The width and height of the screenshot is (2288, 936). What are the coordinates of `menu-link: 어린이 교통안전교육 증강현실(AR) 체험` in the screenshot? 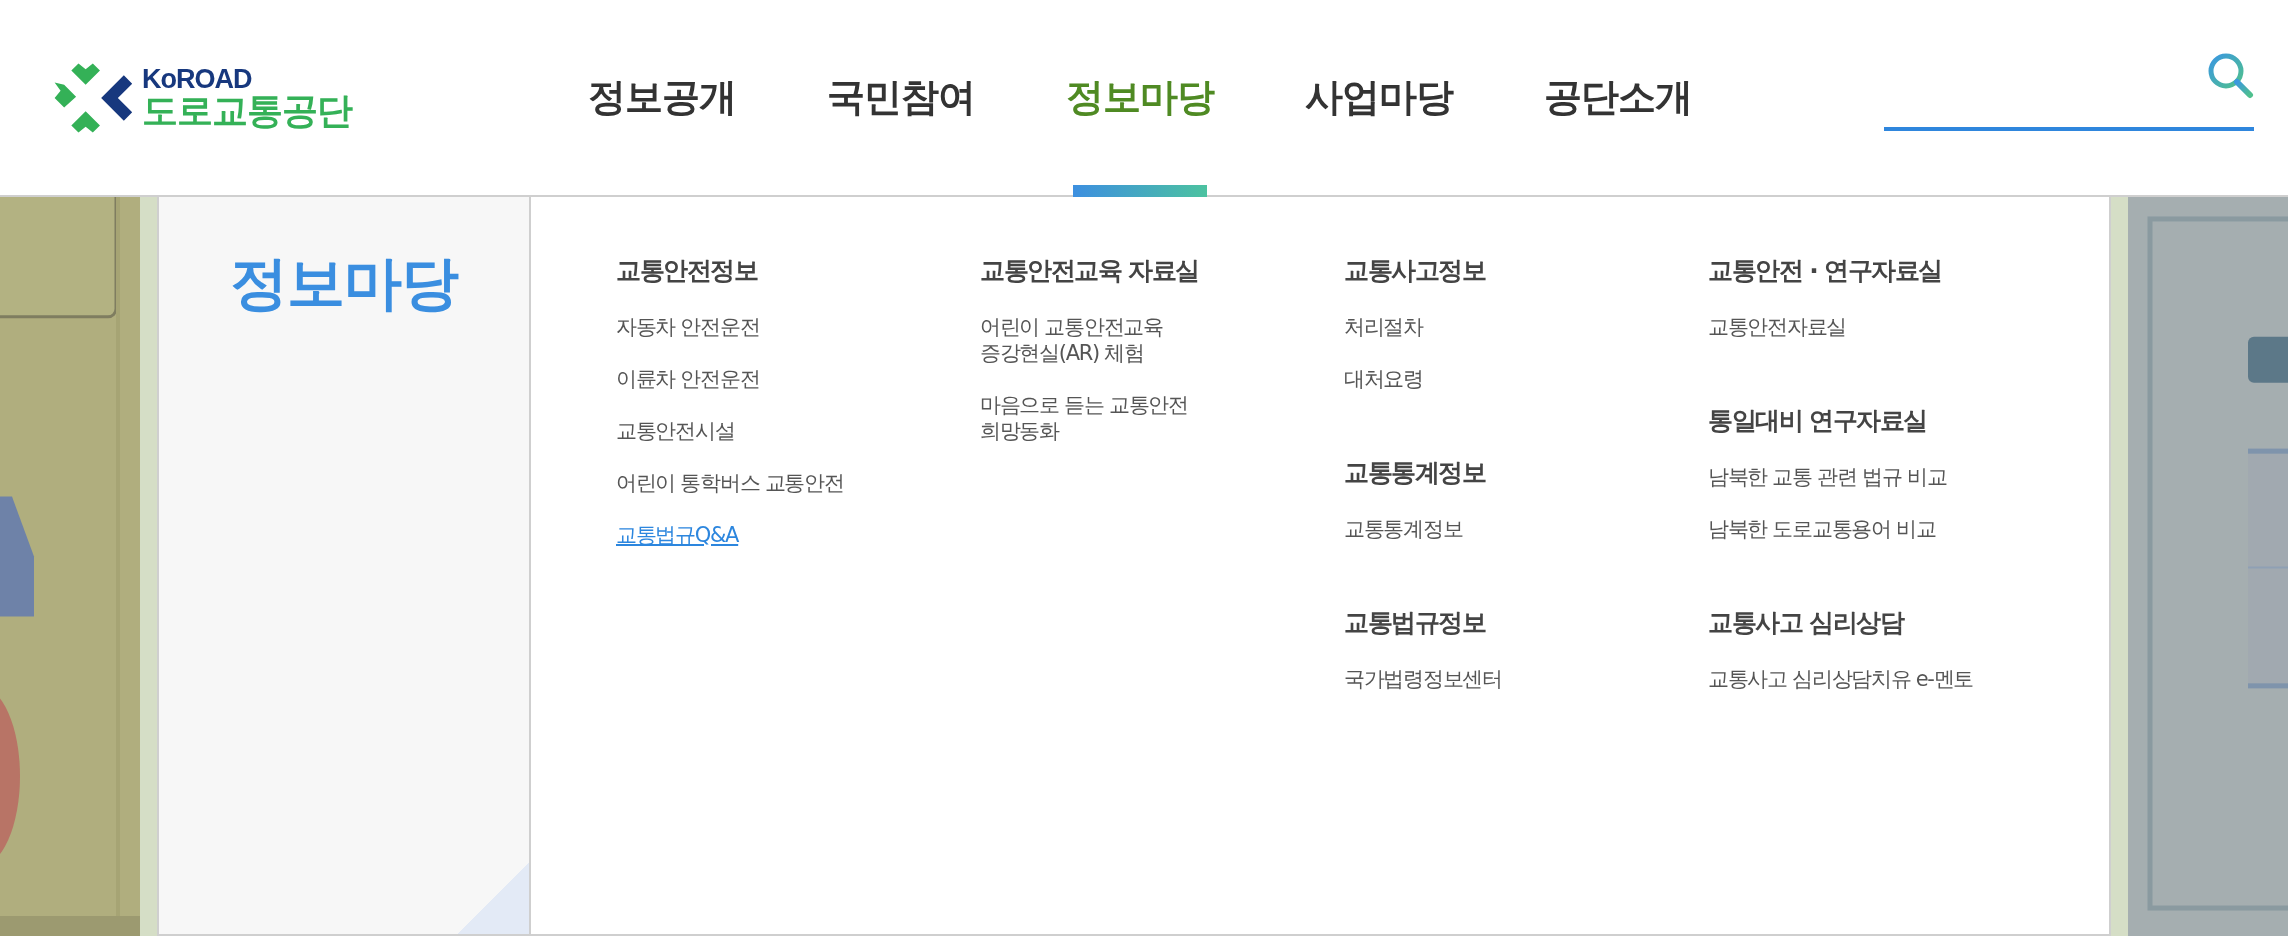 It's located at (1071, 340).